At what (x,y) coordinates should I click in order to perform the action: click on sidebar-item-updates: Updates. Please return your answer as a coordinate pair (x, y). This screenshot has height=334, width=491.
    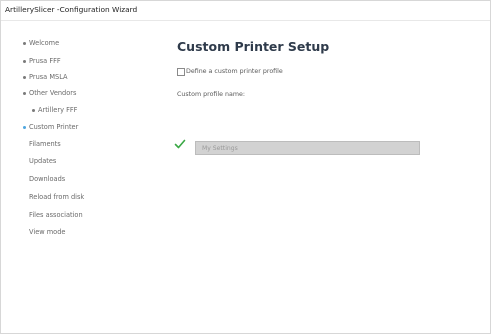
    Looking at the image, I should click on (42, 161).